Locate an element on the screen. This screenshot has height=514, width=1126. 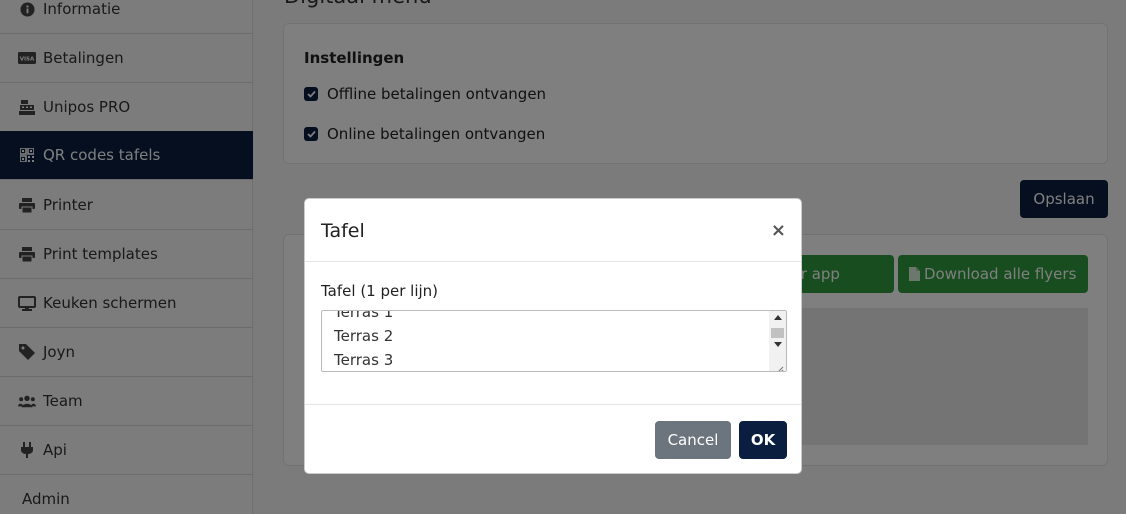
scroll-down-arrow-icon is located at coordinates (778, 344).